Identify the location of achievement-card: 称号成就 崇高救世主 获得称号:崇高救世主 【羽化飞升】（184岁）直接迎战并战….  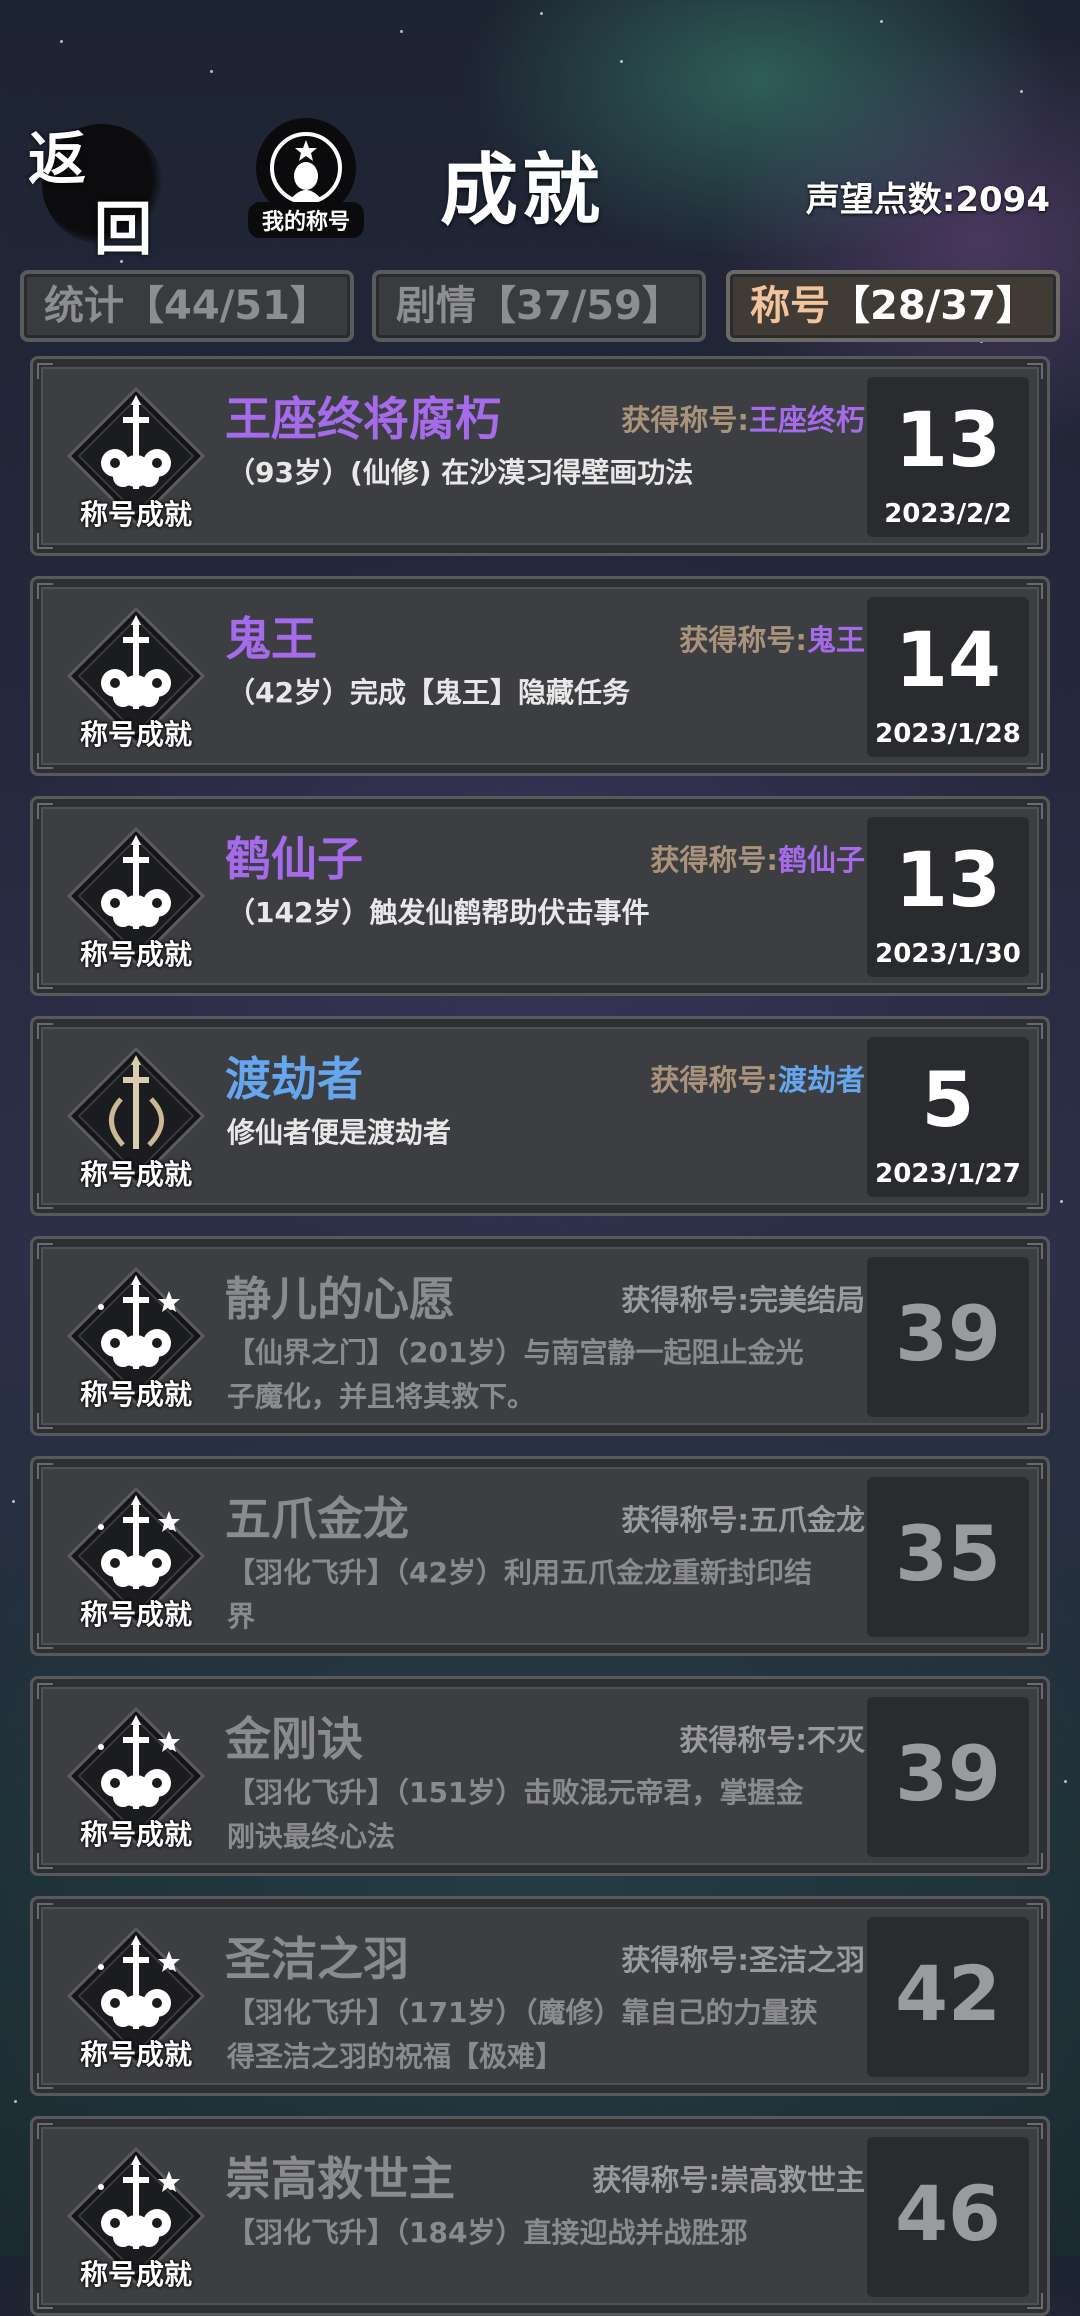
(540, 2216).